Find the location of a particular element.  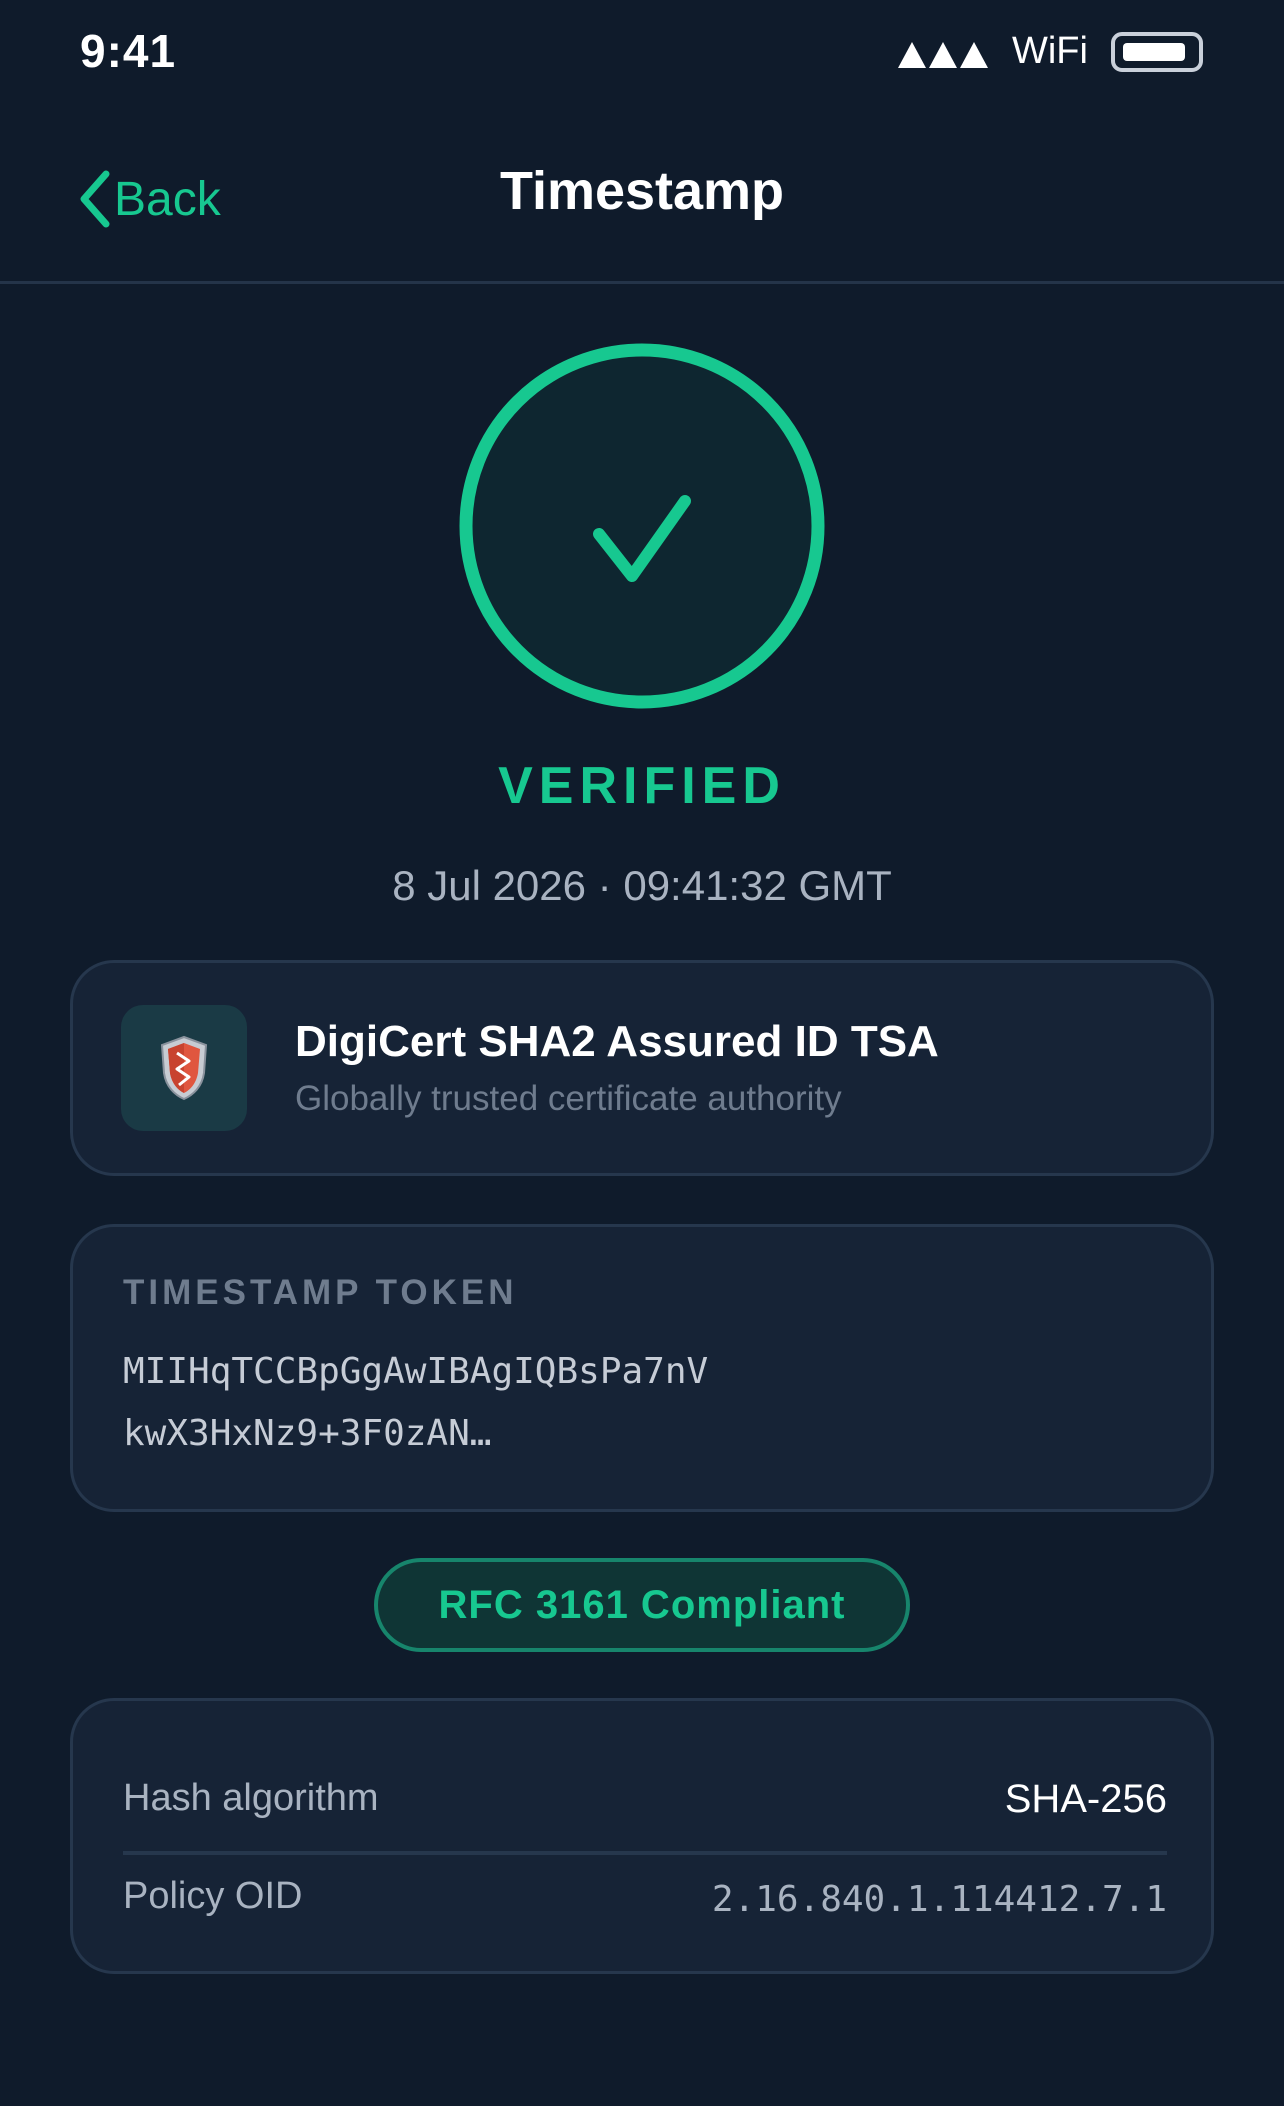

shield-icon is located at coordinates (184, 1068).